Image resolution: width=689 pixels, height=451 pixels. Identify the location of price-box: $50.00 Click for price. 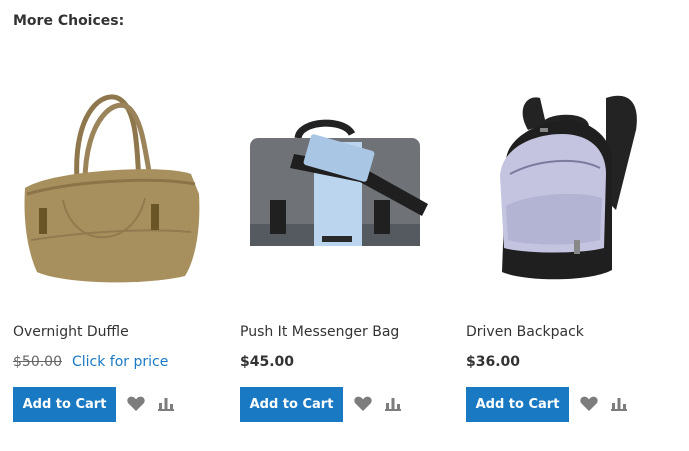
(90, 362).